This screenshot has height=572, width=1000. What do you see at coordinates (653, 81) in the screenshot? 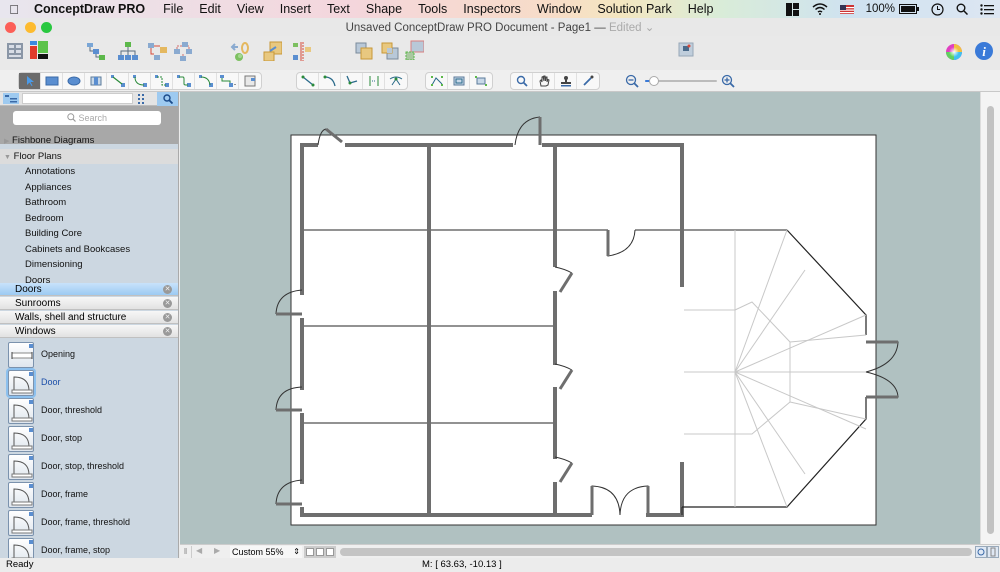
I see `zoom-slider-handle` at bounding box center [653, 81].